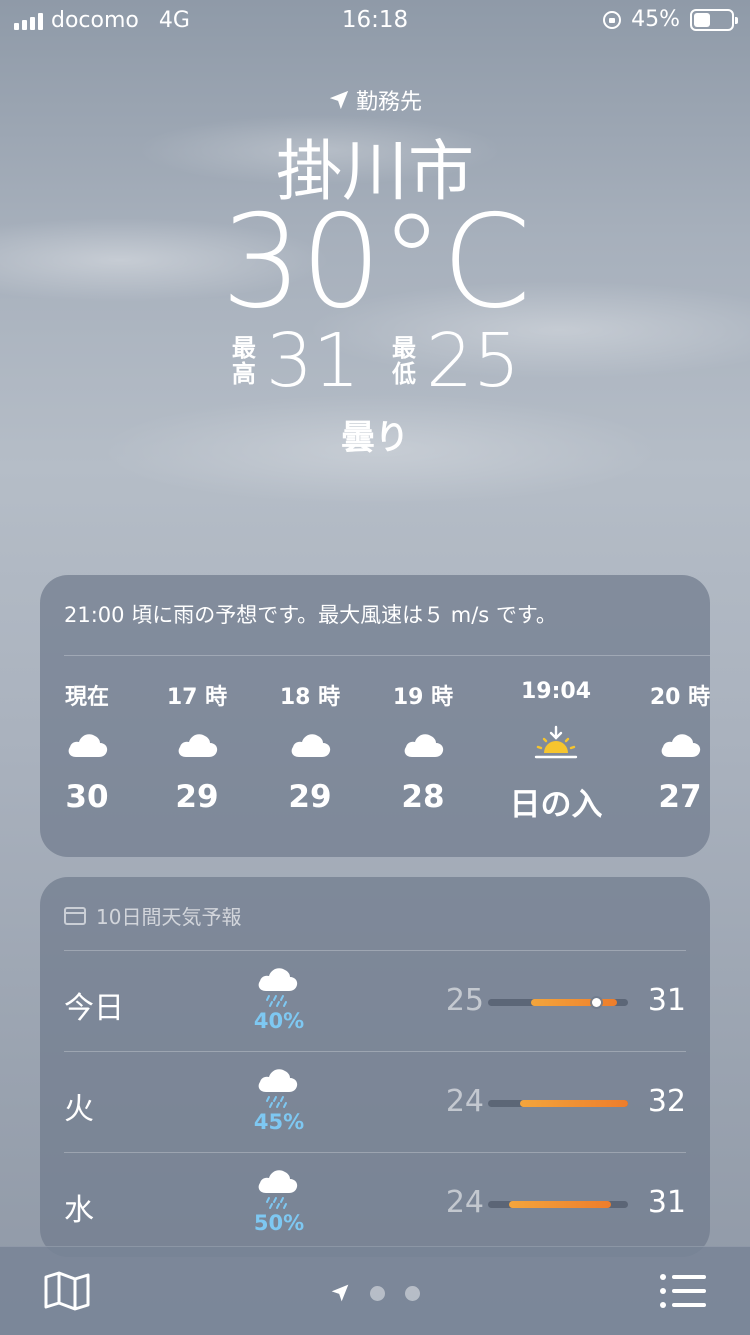 This screenshot has width=750, height=1335. Describe the element at coordinates (79, 1109) in the screenshot. I see `day-label: 火` at that location.